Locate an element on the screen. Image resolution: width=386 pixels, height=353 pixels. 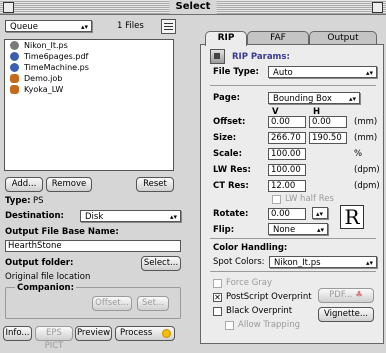
black-overprint-checkbox is located at coordinates (217, 311).